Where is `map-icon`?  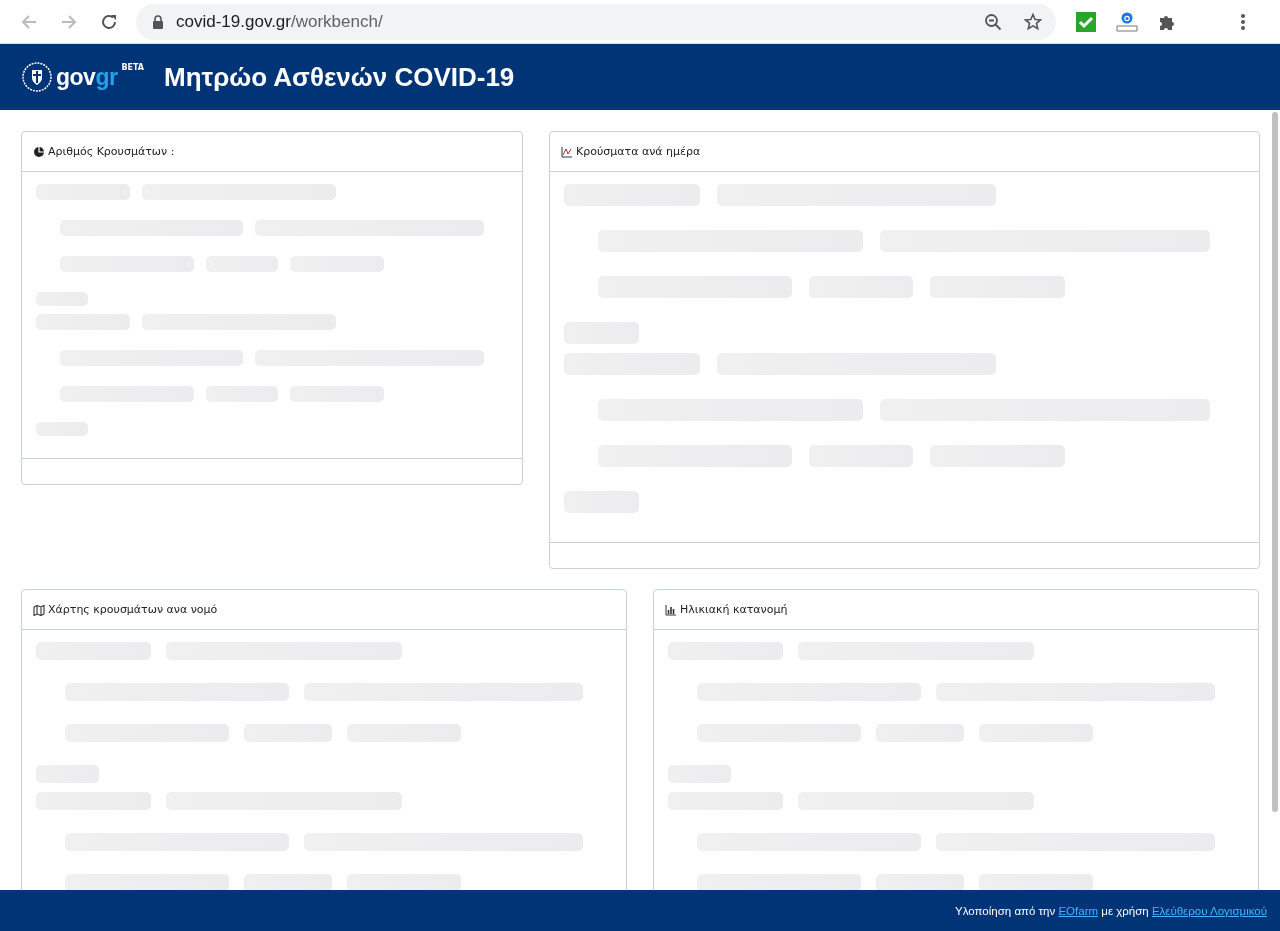
map-icon is located at coordinates (39, 609).